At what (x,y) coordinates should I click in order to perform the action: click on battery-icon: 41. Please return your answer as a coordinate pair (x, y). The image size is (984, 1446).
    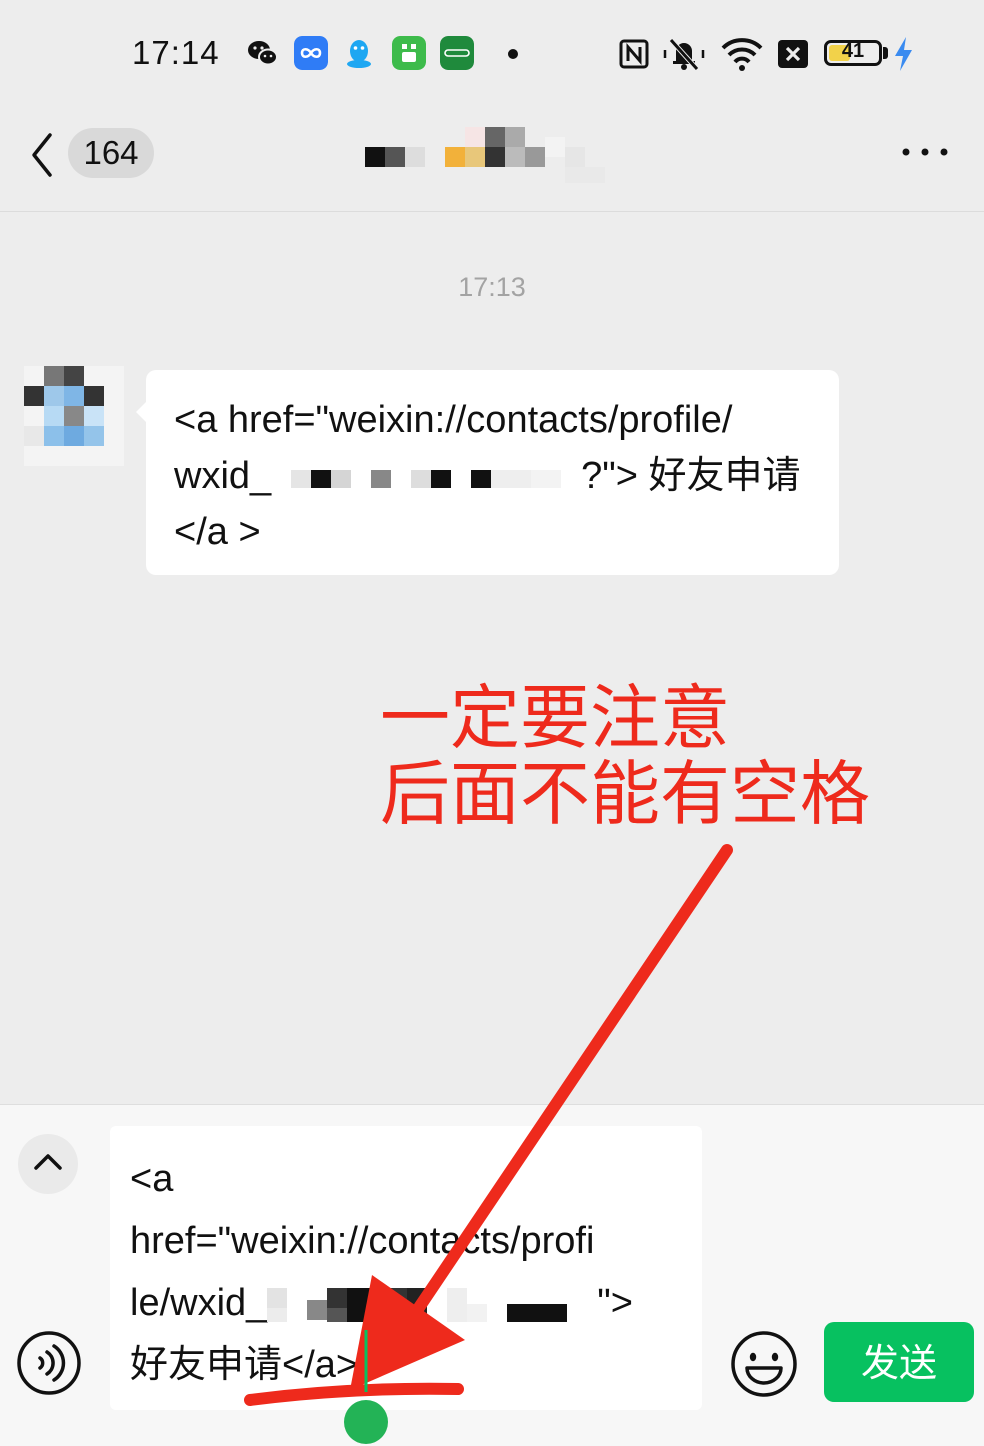
    Looking at the image, I should click on (853, 53).